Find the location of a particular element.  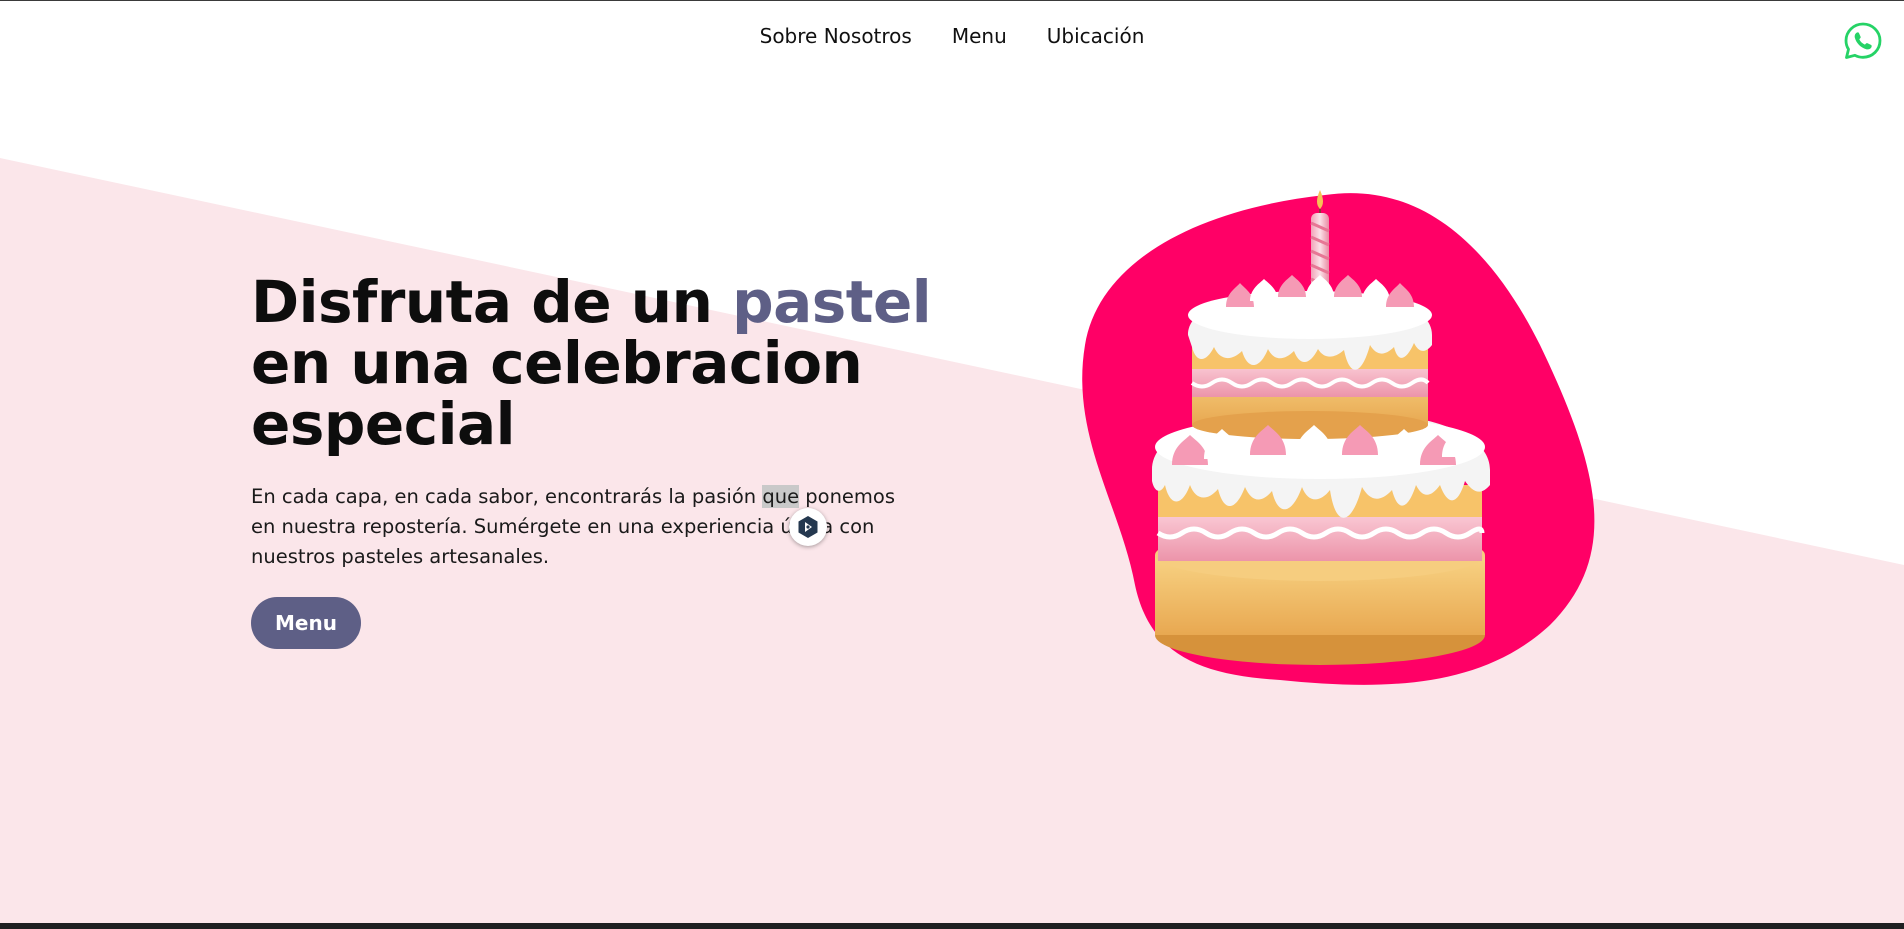

nav-sobre-nosotros: Sobre Nosotros is located at coordinates (836, 36).